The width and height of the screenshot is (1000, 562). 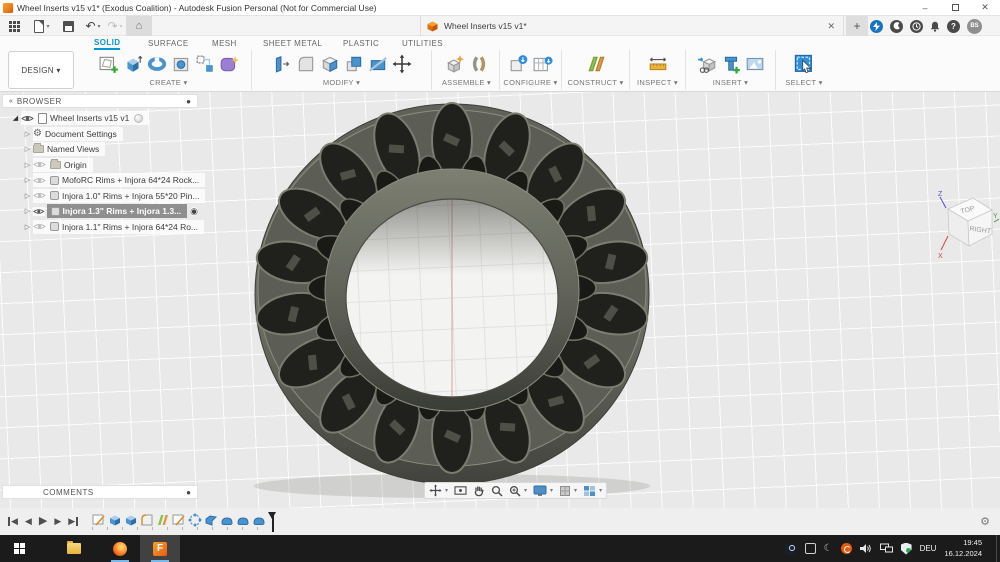 What do you see at coordinates (354, 64) in the screenshot?
I see `combine-icon` at bounding box center [354, 64].